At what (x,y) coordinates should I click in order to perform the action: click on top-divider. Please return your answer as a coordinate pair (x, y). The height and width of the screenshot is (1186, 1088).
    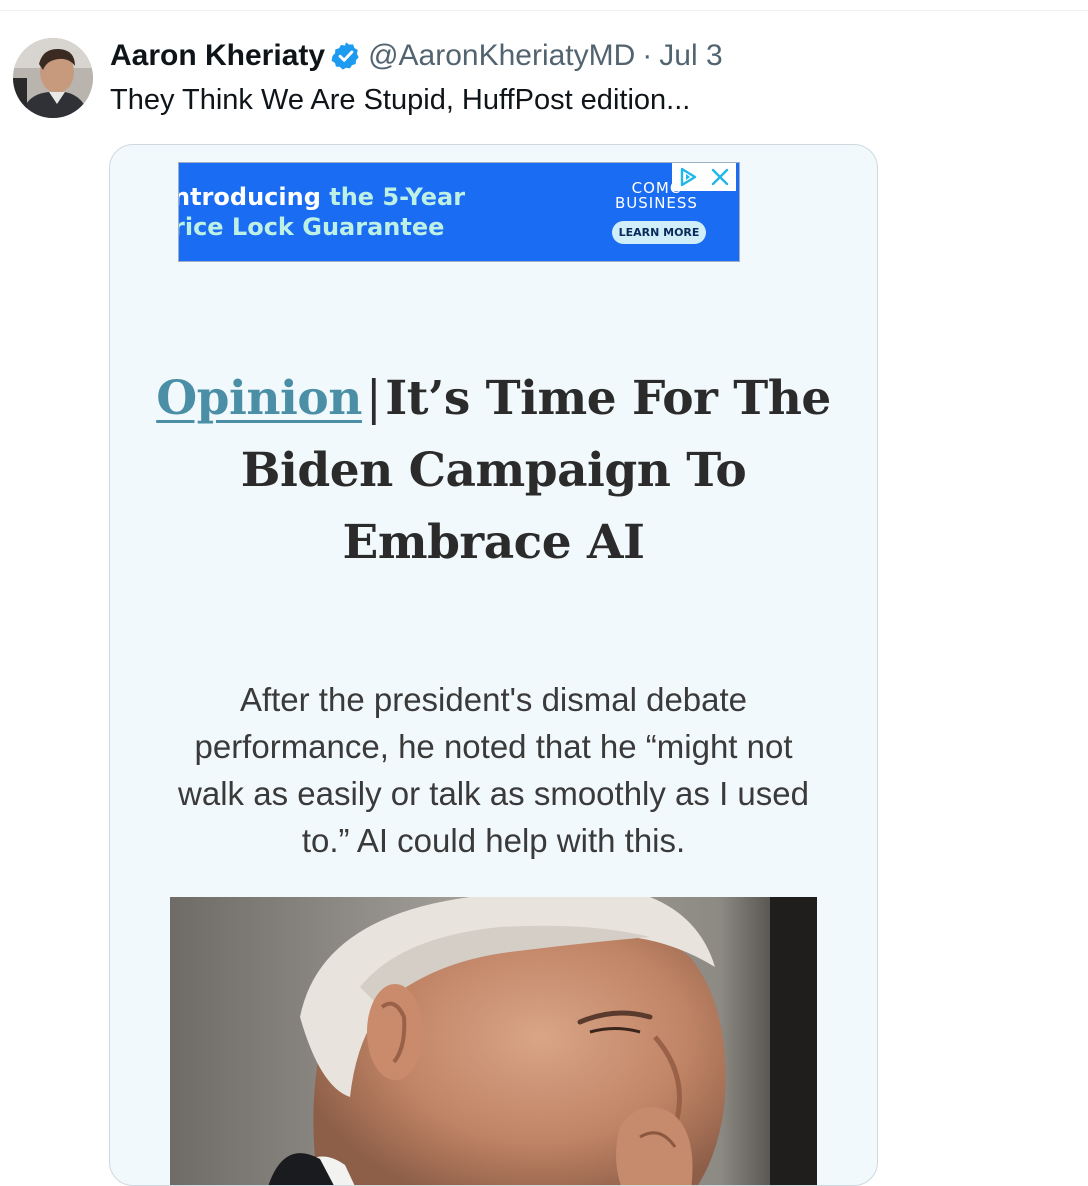
    Looking at the image, I should click on (544, 10).